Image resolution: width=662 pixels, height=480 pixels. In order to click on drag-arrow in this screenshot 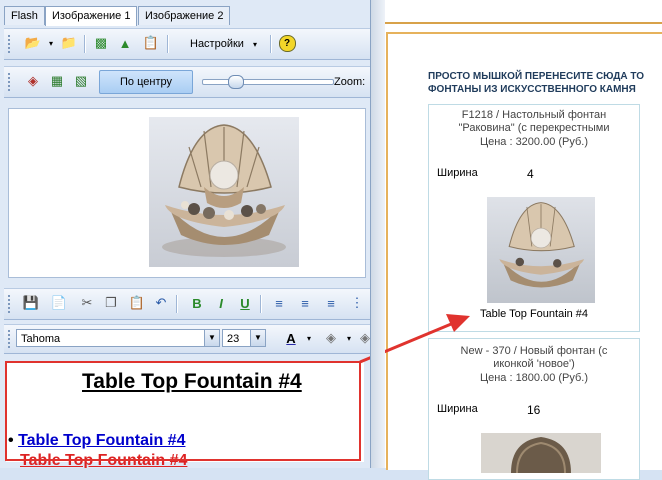, I will do `click(414, 339)`.